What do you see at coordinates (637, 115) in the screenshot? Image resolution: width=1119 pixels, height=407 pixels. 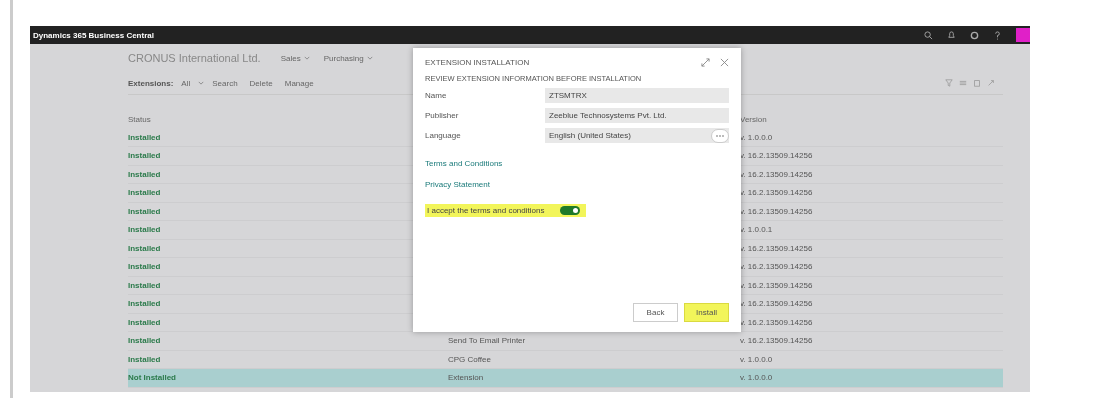 I see `input-field: Zeeblue Technosystems Pvt. Ltd.` at bounding box center [637, 115].